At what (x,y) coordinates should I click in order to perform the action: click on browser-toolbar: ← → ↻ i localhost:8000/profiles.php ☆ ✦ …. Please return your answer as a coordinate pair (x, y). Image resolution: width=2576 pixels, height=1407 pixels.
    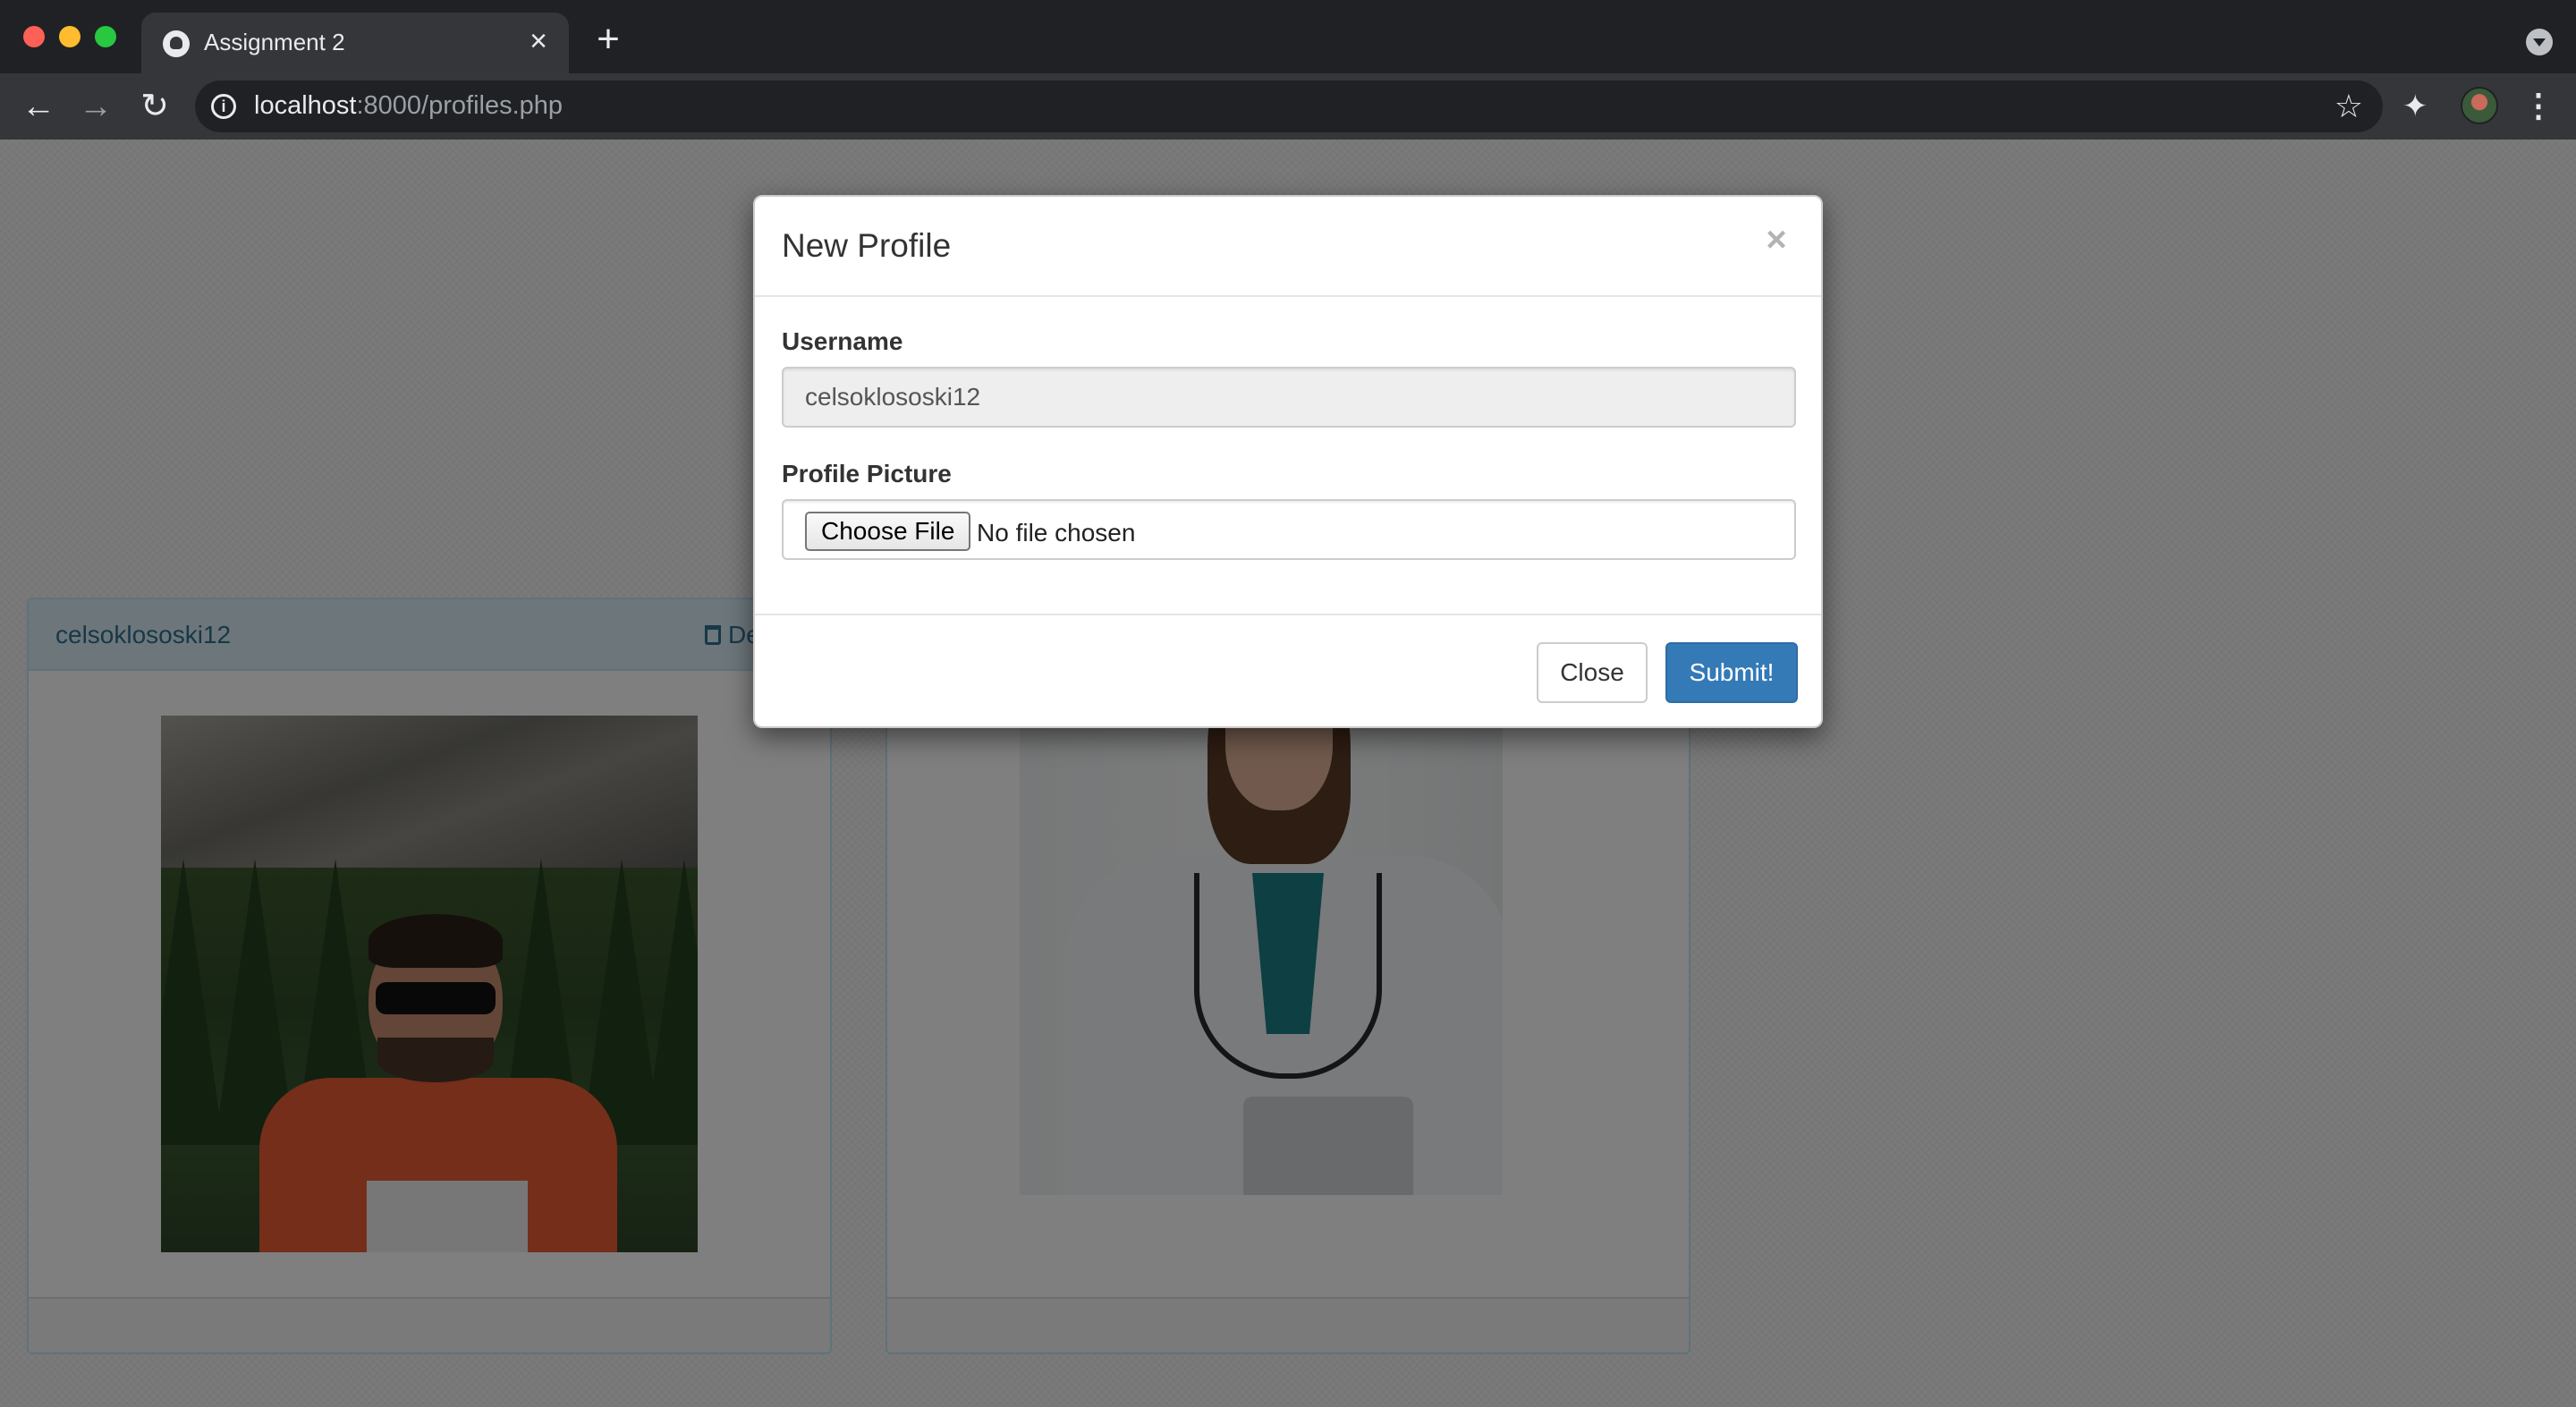
    Looking at the image, I should click on (1288, 106).